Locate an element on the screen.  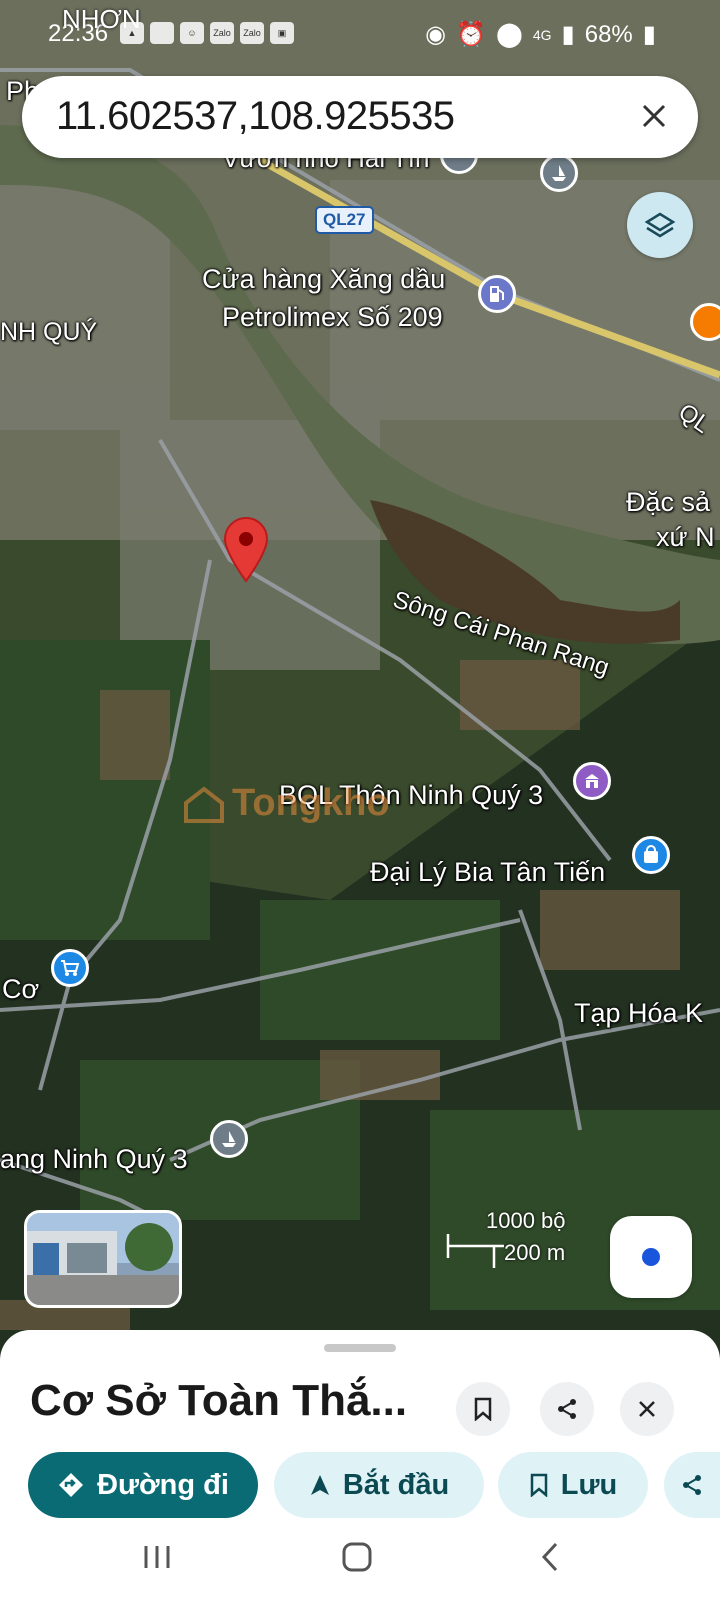
scale-metric: 200 m is located at coordinates (535, 1252).